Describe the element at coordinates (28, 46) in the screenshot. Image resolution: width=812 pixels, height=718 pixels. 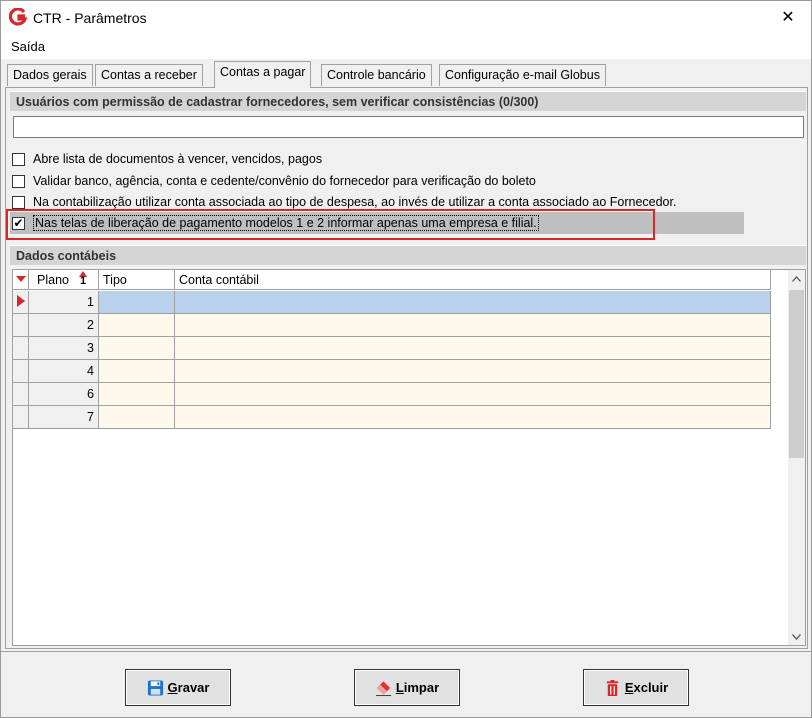
I see `menu-item-saida: Saída` at that location.